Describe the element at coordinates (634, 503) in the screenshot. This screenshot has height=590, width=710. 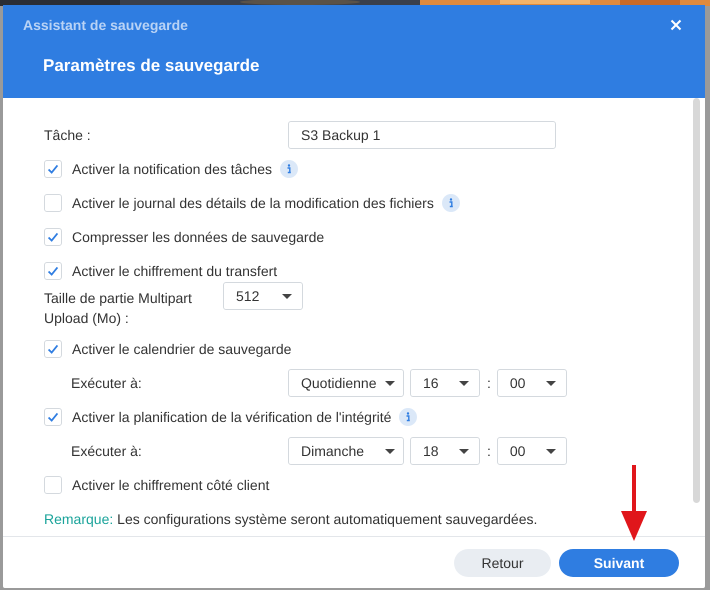
I see `arrow-icon` at that location.